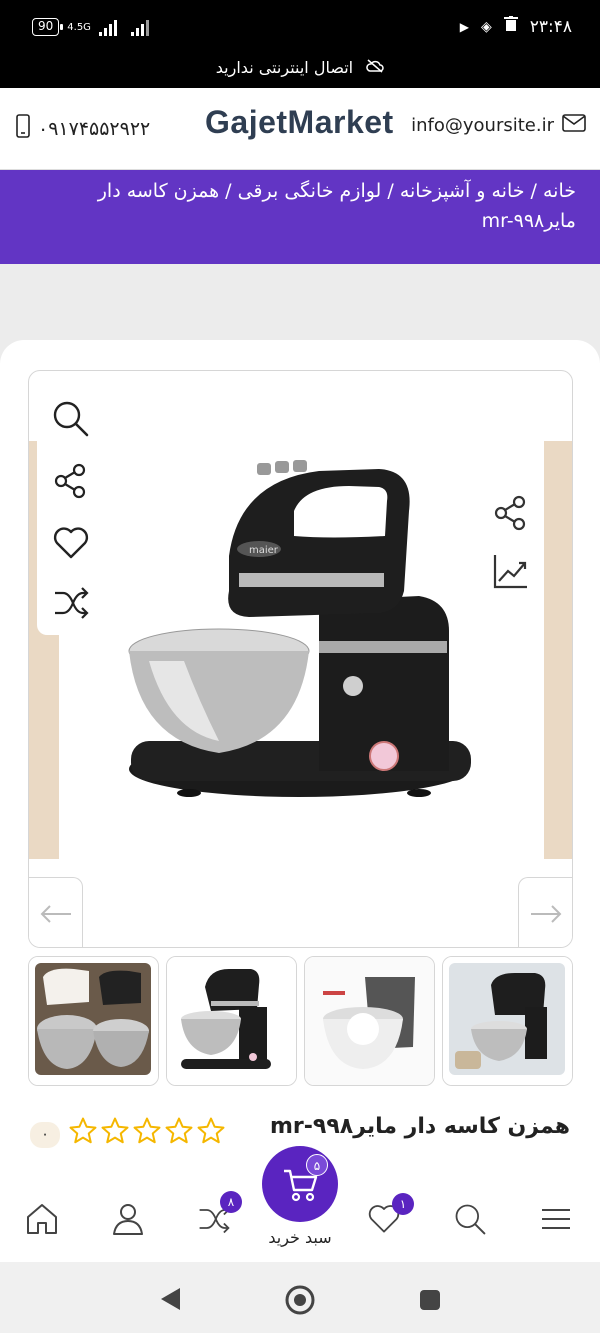  Describe the element at coordinates (45, 1135) in the screenshot. I see `rating-count: ۰` at that location.